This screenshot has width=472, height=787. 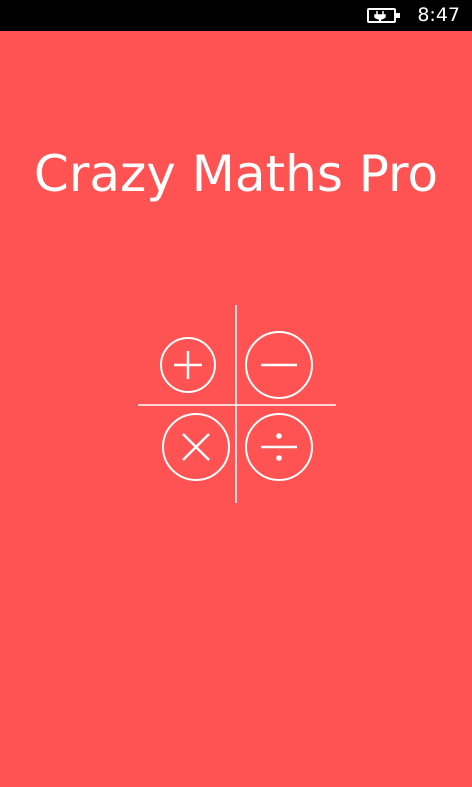 I want to click on divide-icon, so click(x=279, y=447).